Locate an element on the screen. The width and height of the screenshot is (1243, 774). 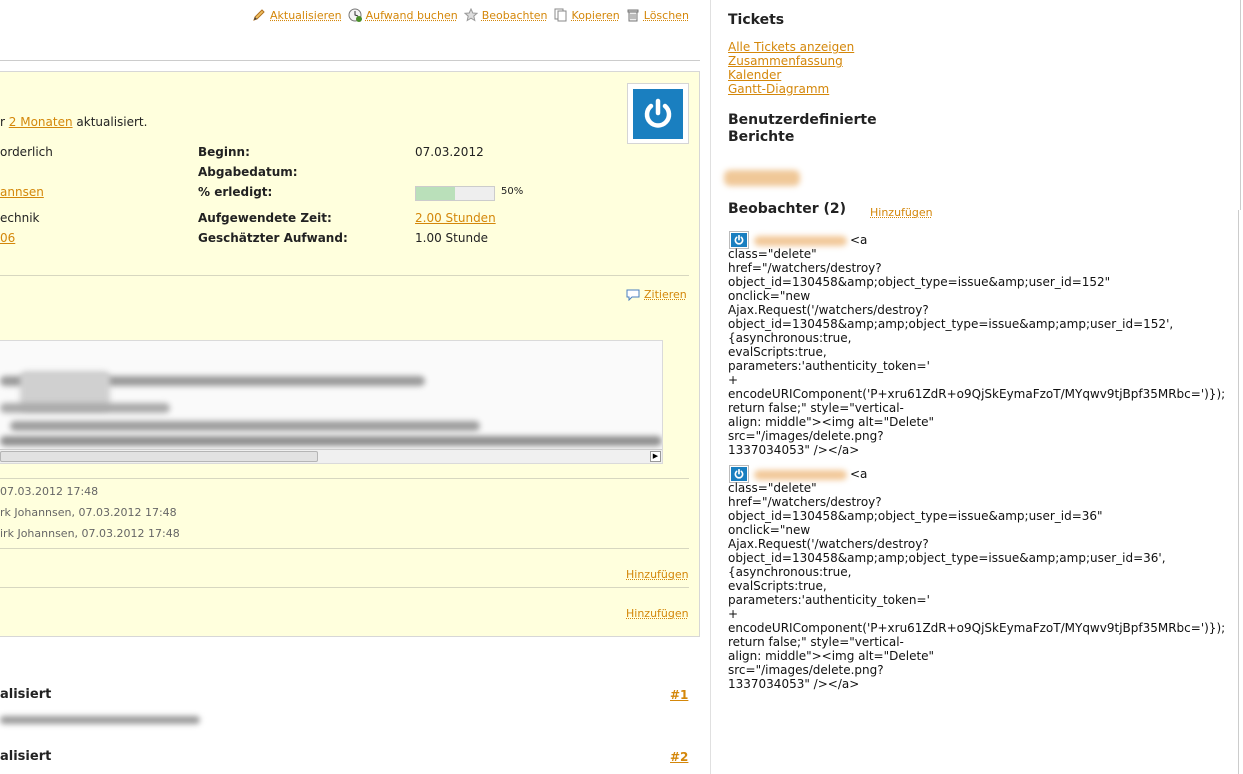
star-icon is located at coordinates (470, 15).